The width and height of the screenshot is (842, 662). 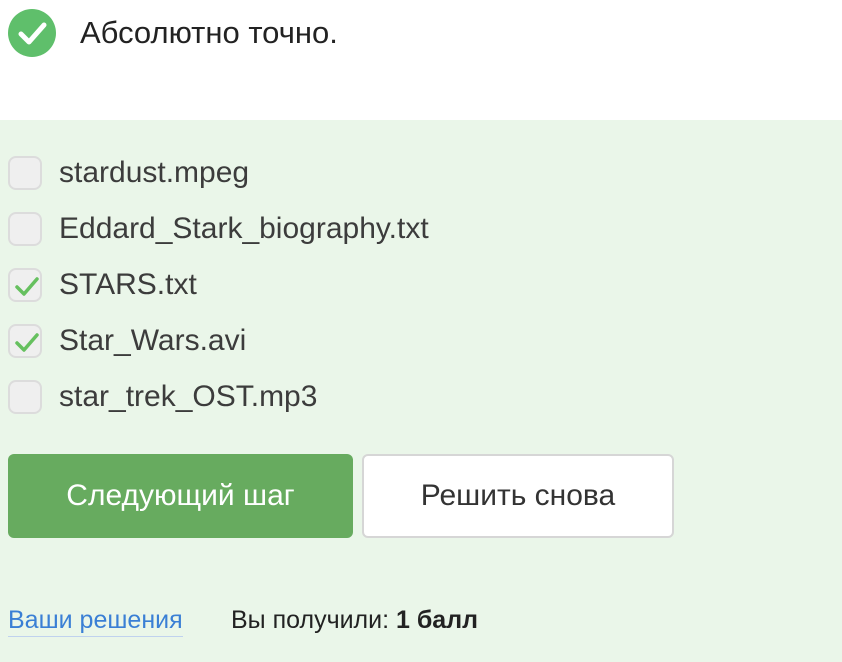 What do you see at coordinates (358, 285) in the screenshot?
I see `option-stars-txt: STARS.txt` at bounding box center [358, 285].